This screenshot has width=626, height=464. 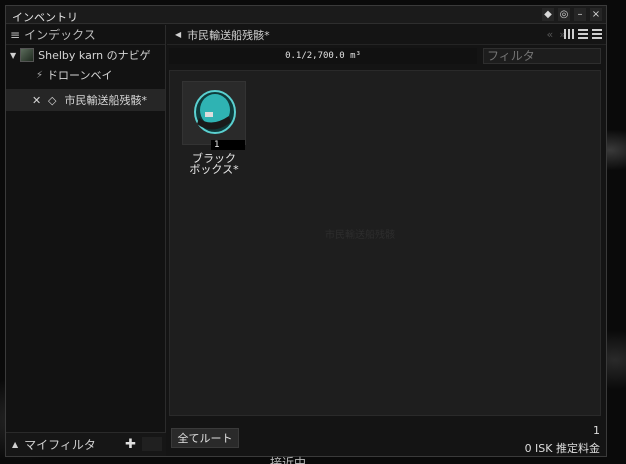 I want to click on index-label: インデックス, so click(x=60, y=35).